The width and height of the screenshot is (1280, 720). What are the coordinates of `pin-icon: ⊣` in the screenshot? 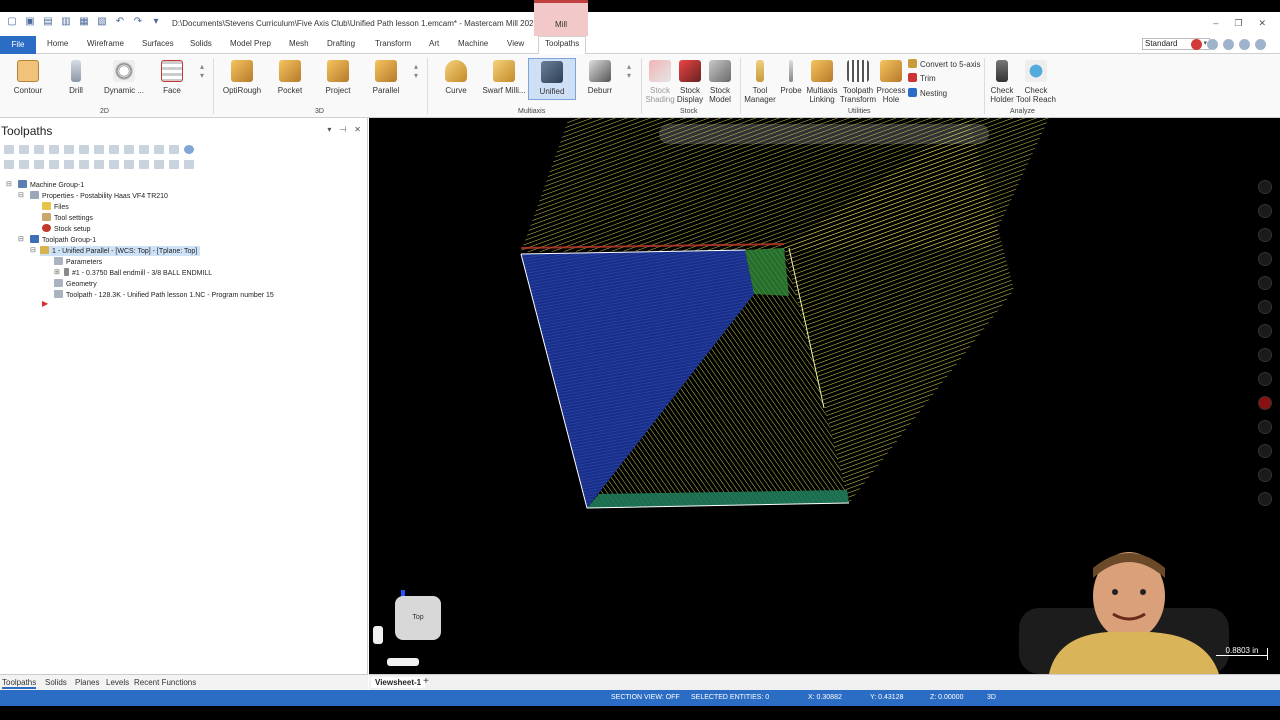 It's located at (342, 129).